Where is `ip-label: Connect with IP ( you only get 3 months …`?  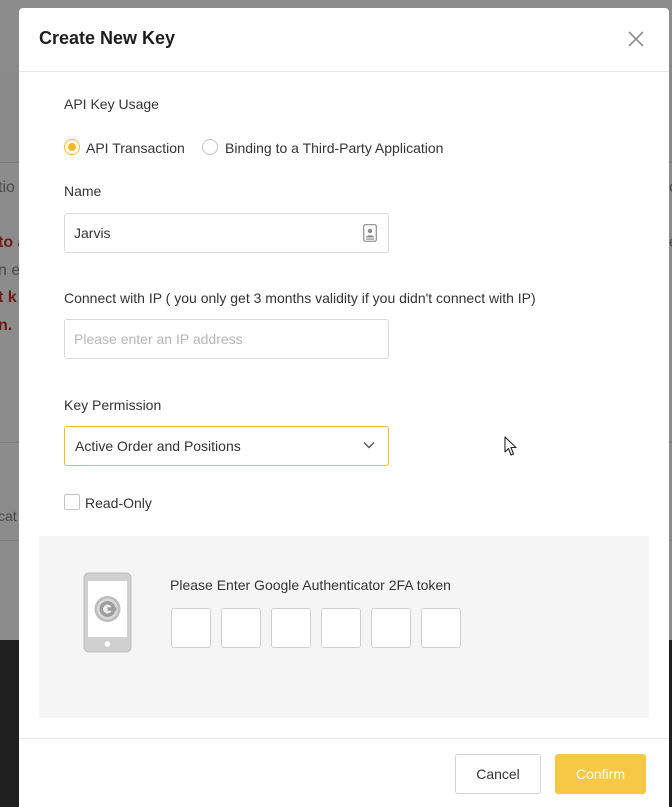 ip-label: Connect with IP ( you only get 3 months … is located at coordinates (300, 298).